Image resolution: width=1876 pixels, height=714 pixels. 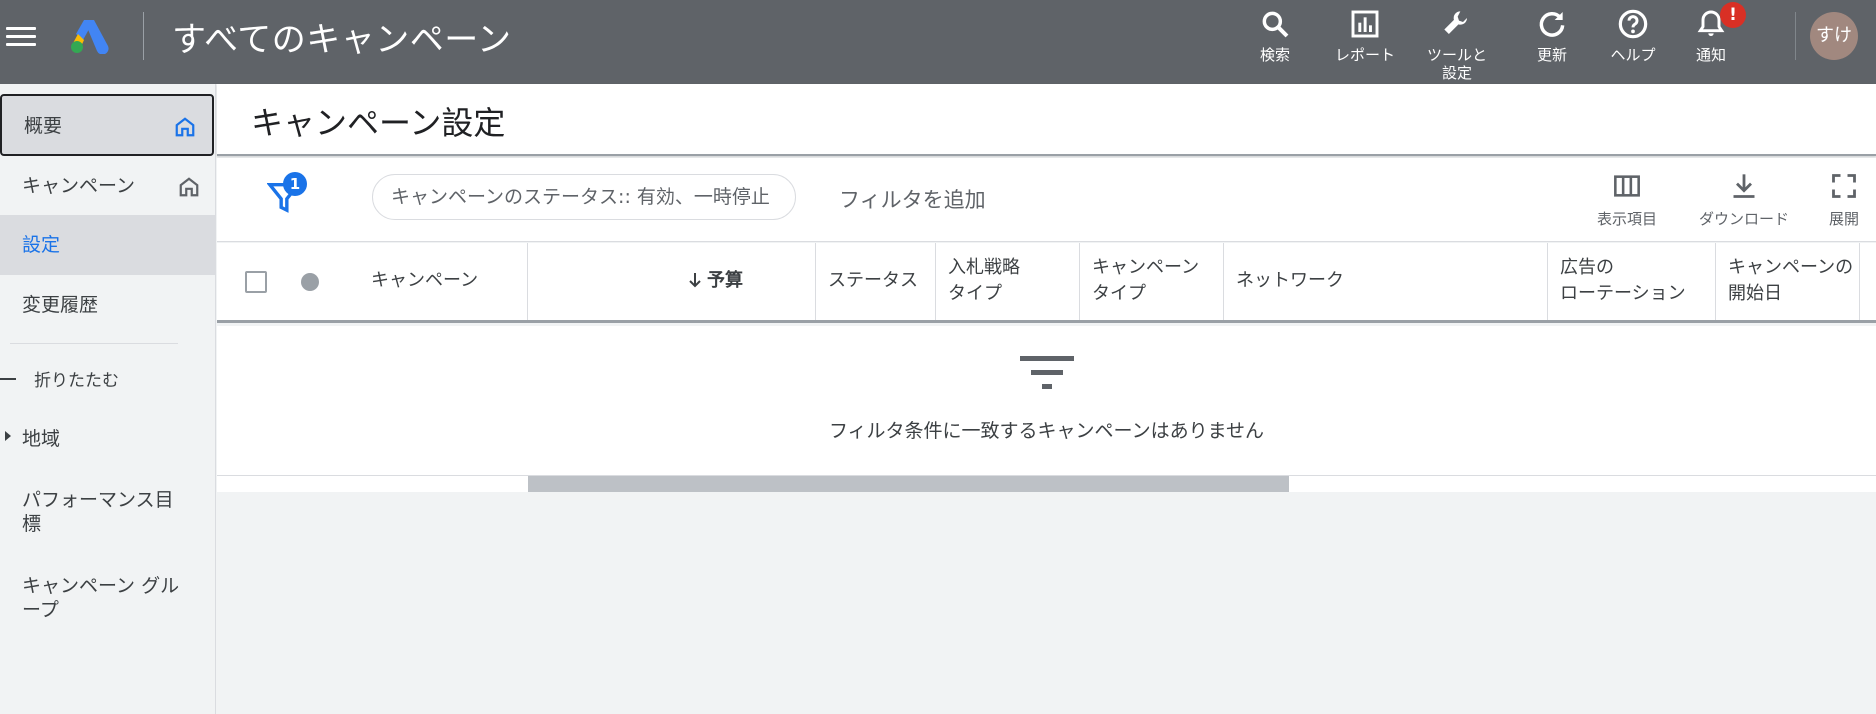 I want to click on page-title: すべてのキャンペーン, so click(x=342, y=40).